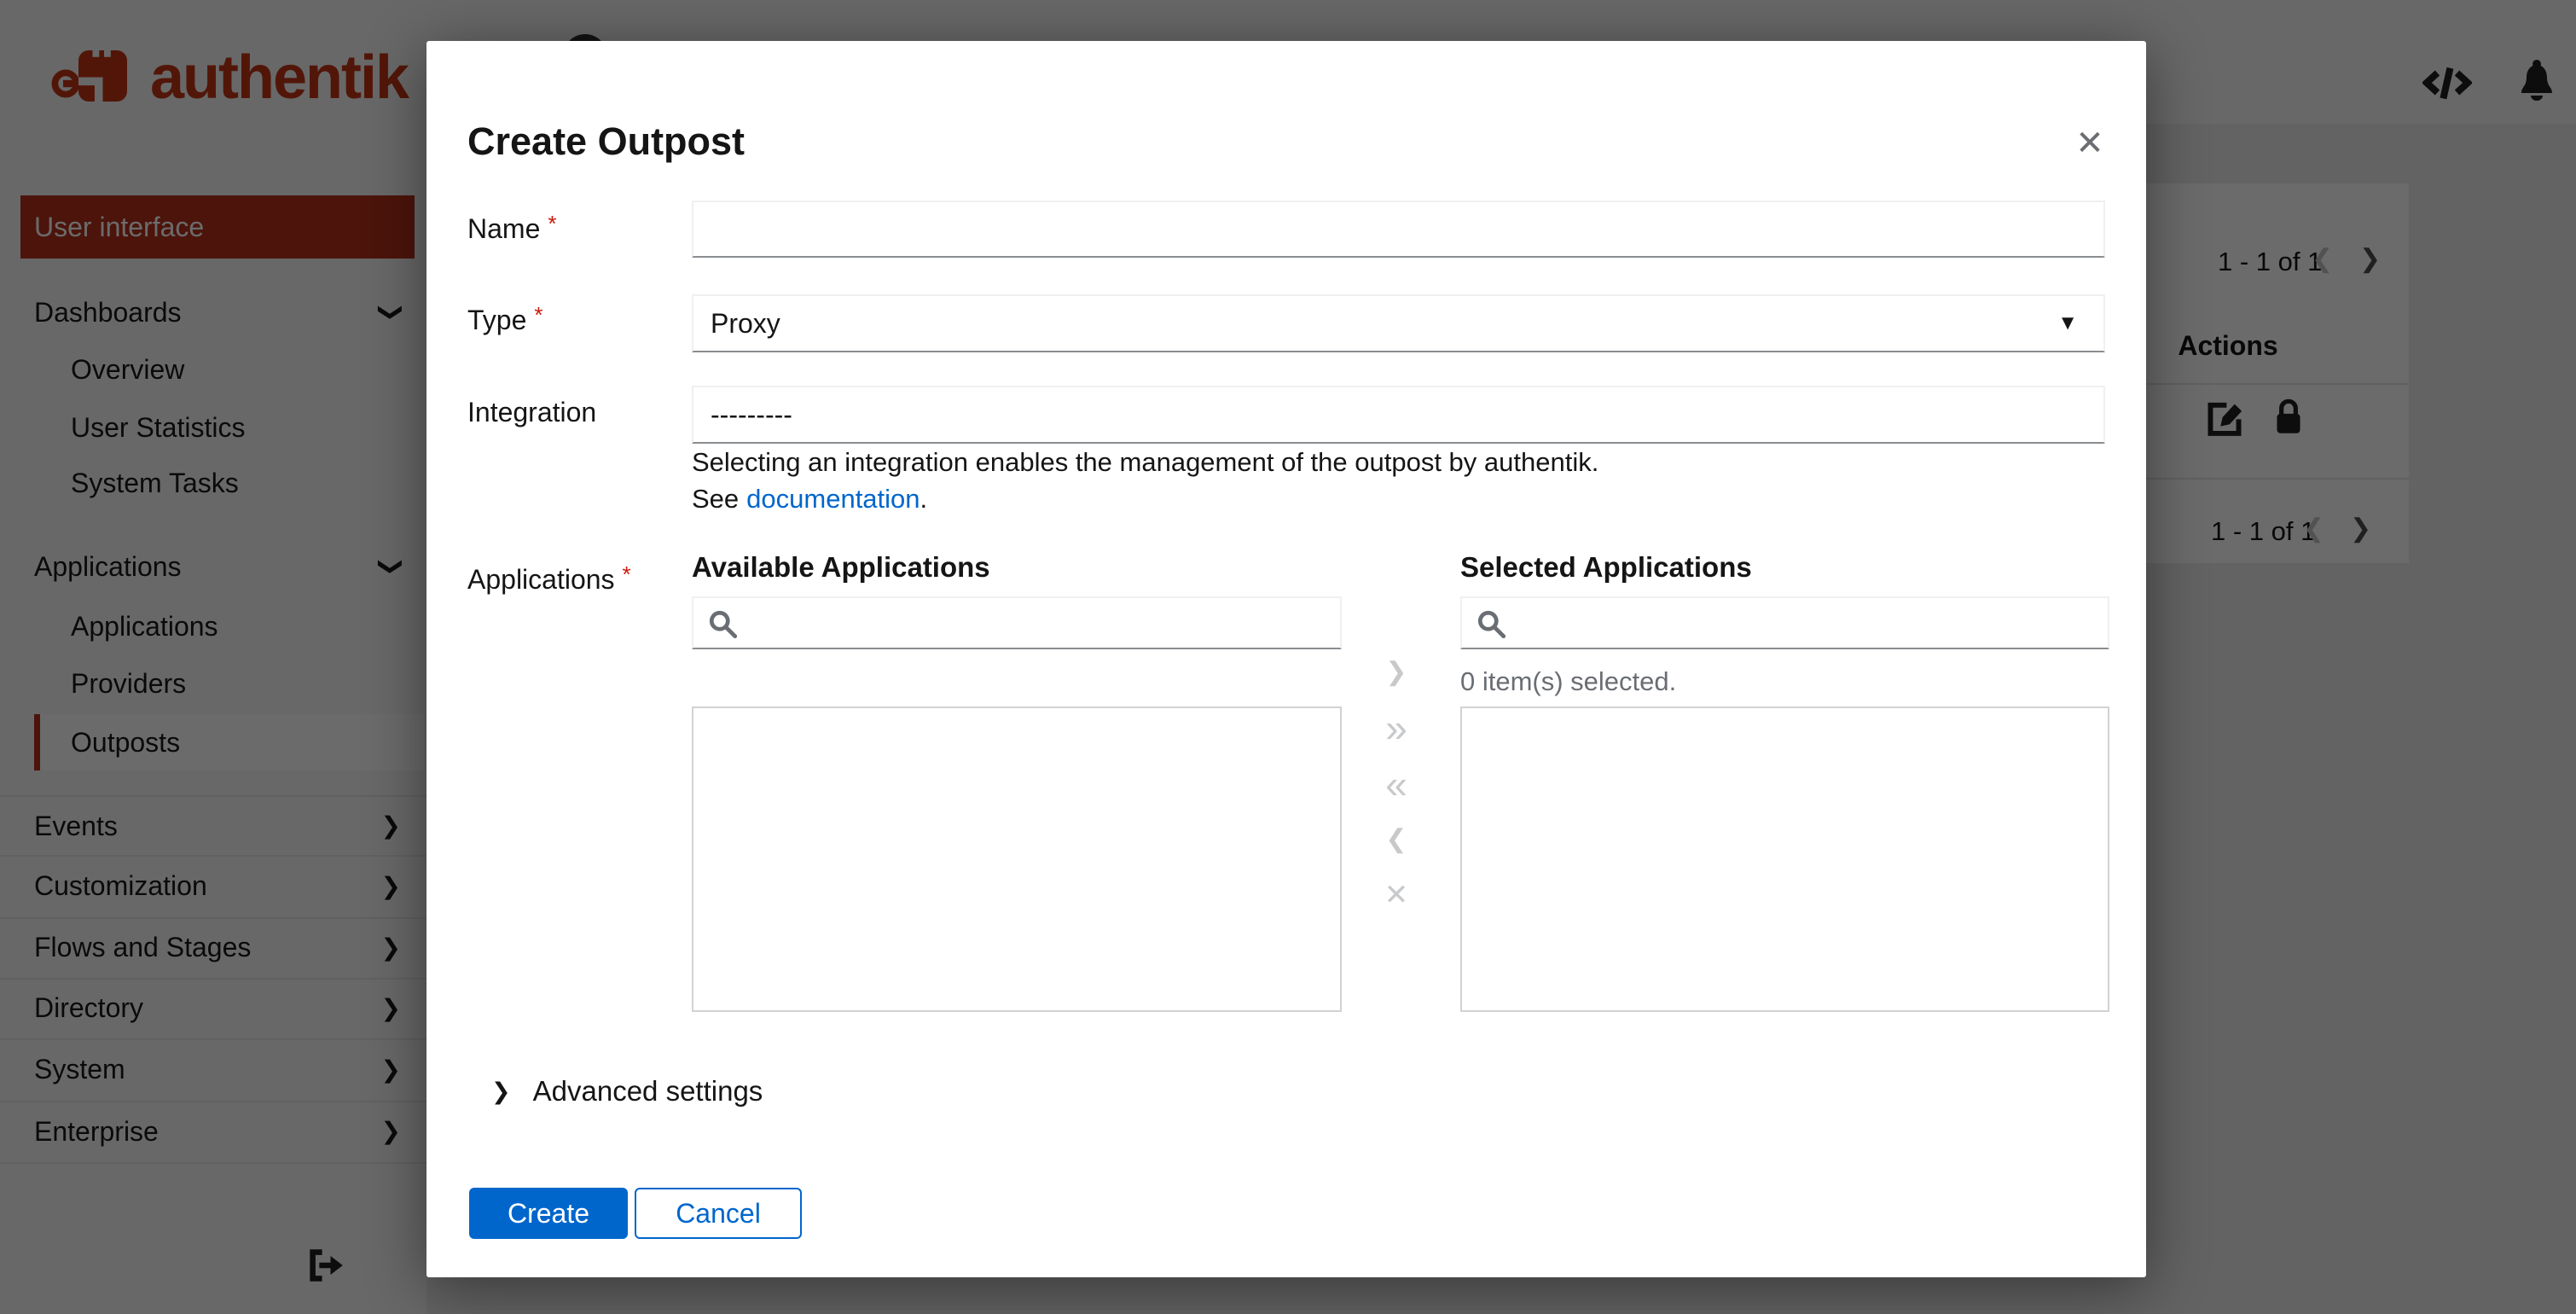  I want to click on selected-search, so click(1784, 622).